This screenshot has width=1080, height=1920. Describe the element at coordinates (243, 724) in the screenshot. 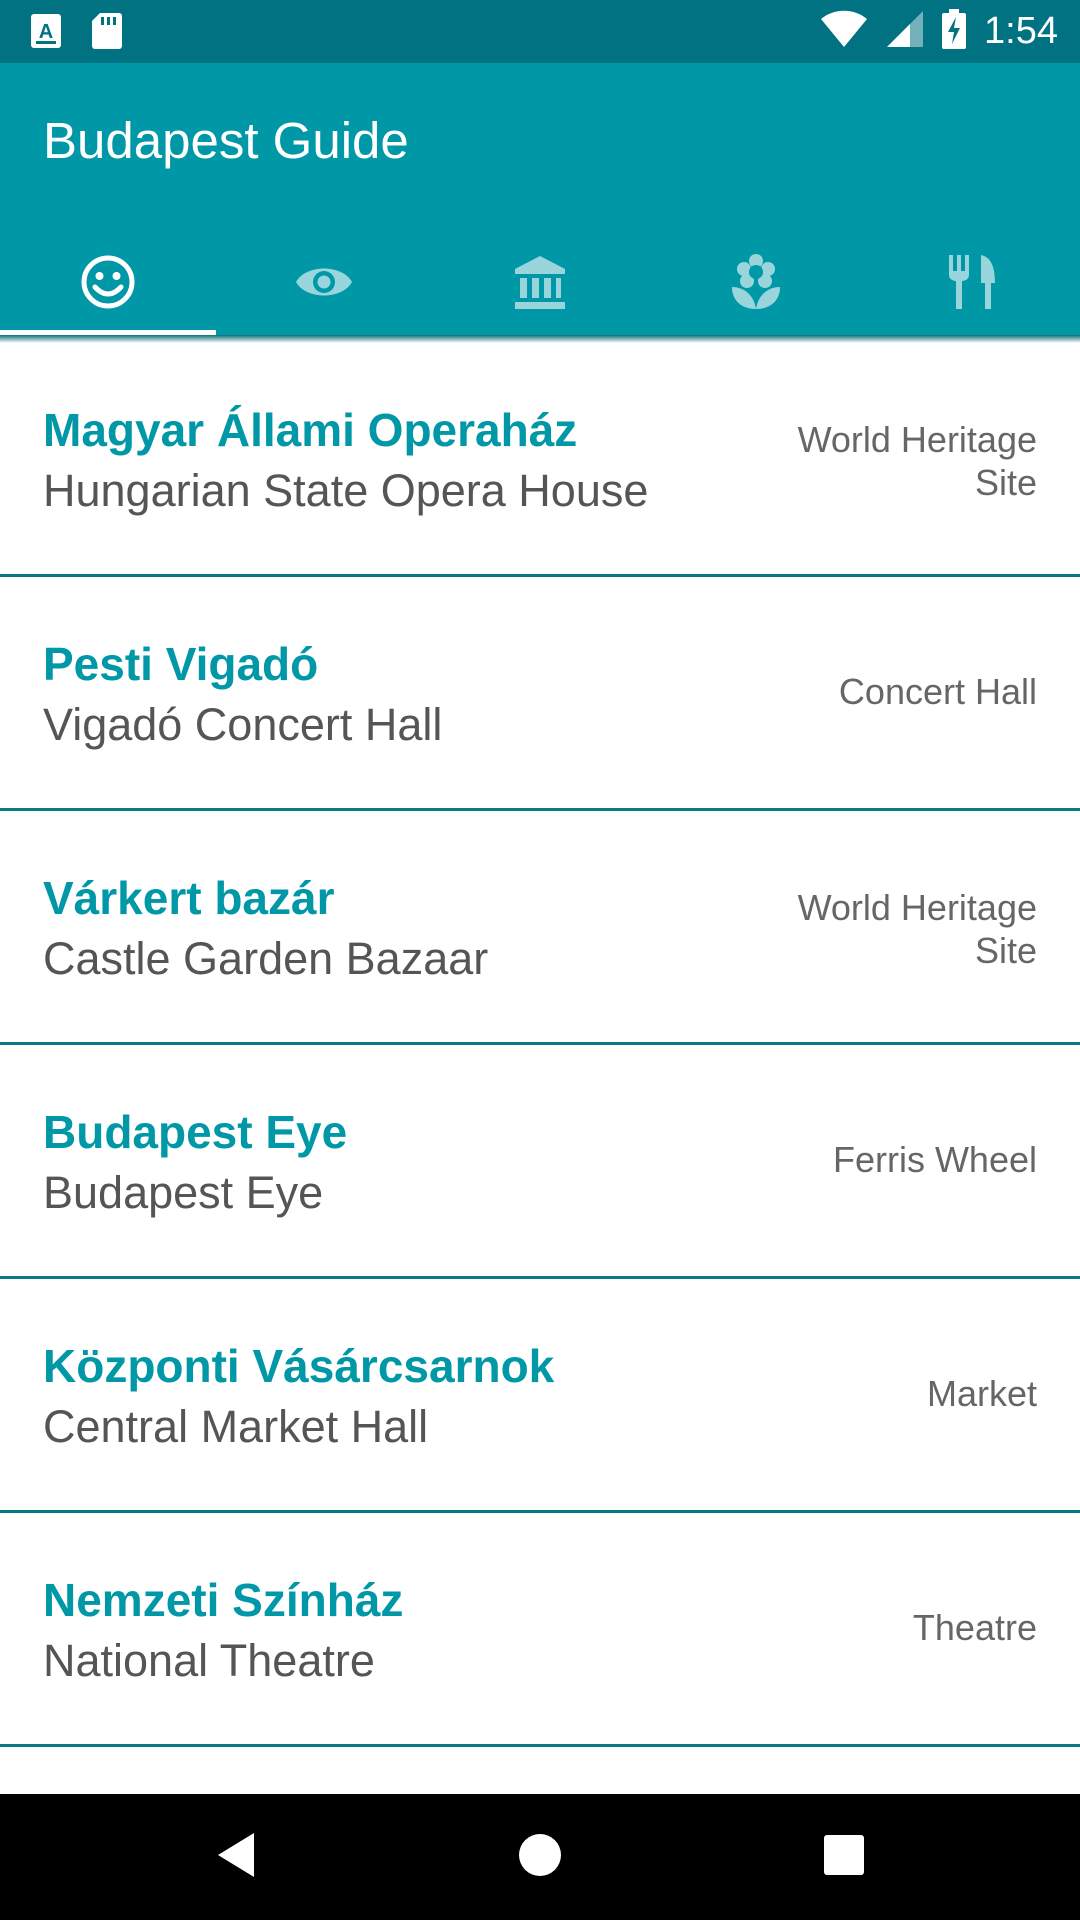

I see `place-translation: Vigadó Concert Hall` at that location.